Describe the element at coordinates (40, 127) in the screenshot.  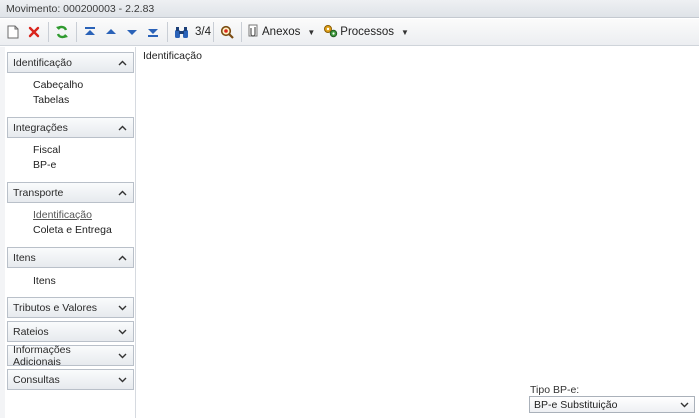
I see `sidebar-group-title: Integrações` at that location.